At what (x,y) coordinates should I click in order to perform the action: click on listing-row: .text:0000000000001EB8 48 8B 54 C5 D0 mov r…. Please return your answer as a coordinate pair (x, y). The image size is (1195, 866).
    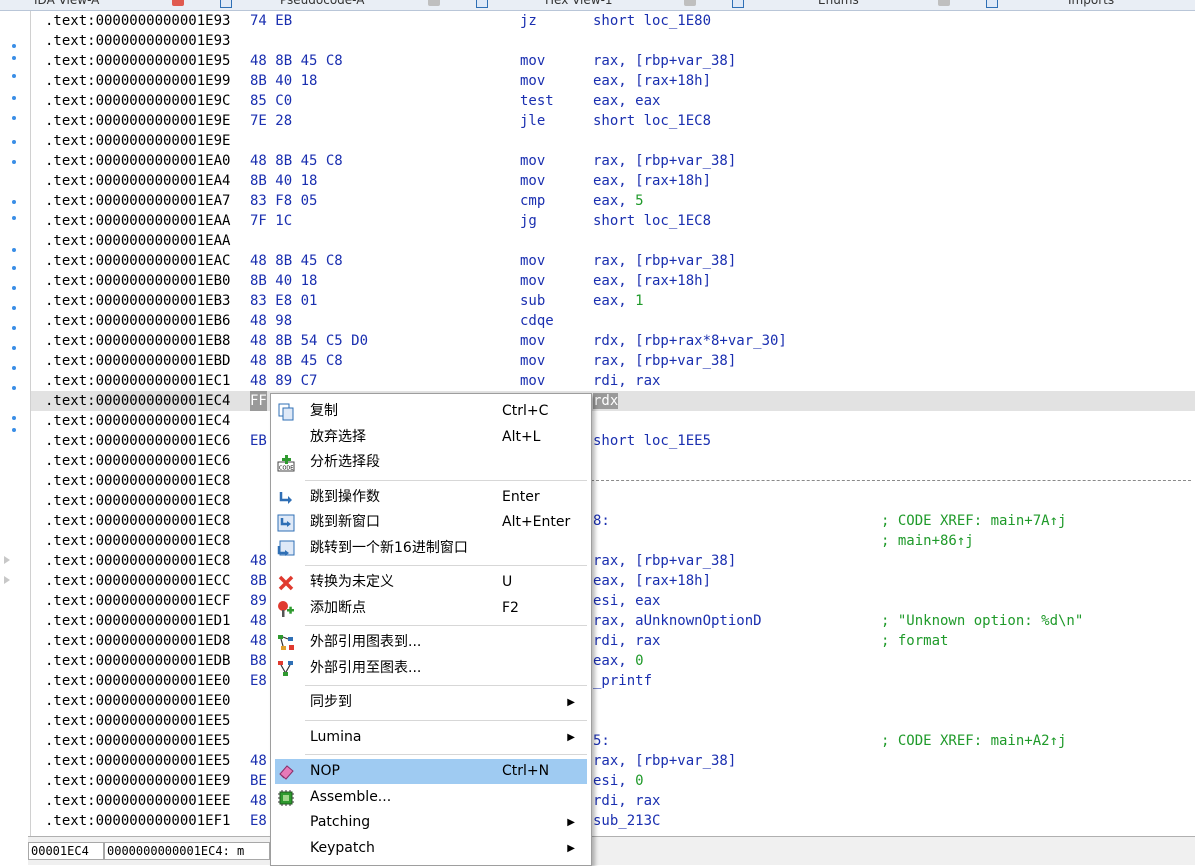
    Looking at the image, I should click on (613, 341).